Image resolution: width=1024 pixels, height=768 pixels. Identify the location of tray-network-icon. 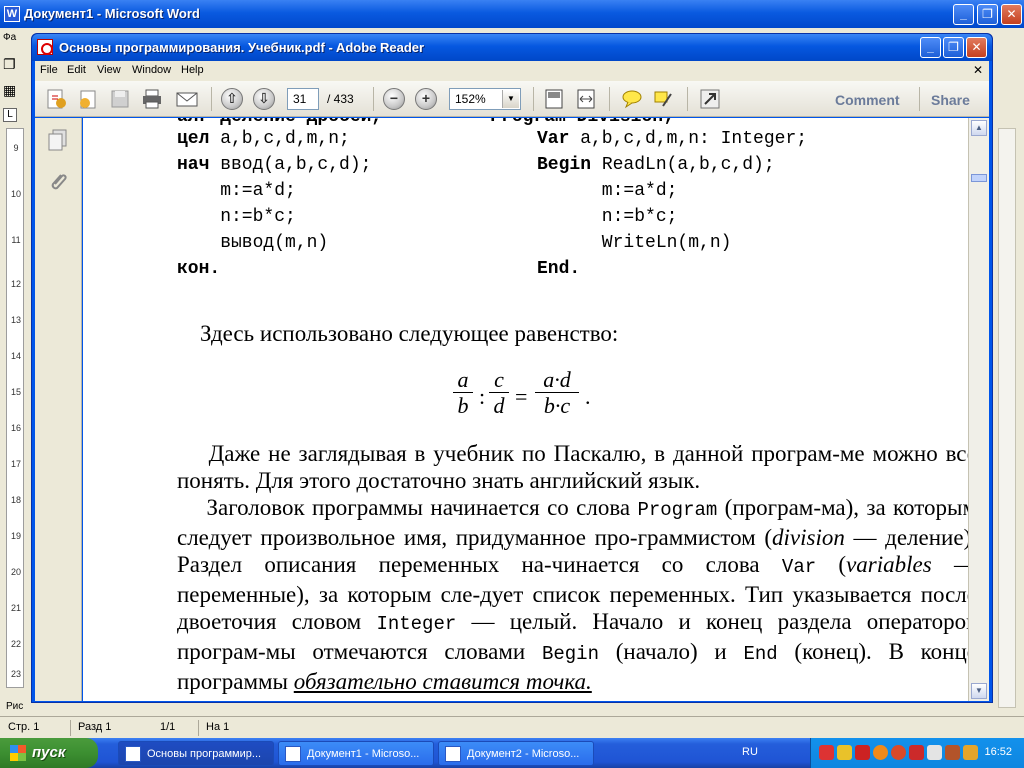
(934, 752).